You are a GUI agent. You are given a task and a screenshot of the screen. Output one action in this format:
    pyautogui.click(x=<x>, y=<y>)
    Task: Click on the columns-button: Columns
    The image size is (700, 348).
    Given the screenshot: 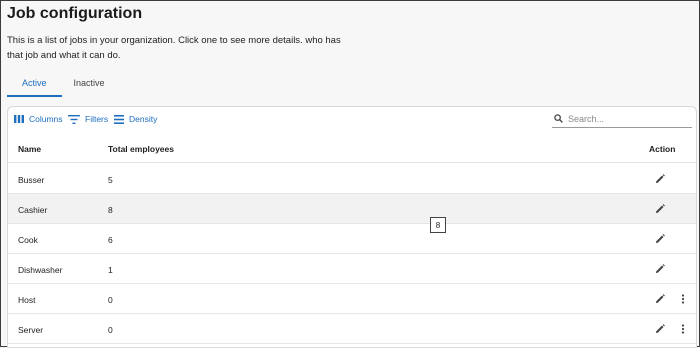 What is the action you would take?
    pyautogui.click(x=38, y=119)
    